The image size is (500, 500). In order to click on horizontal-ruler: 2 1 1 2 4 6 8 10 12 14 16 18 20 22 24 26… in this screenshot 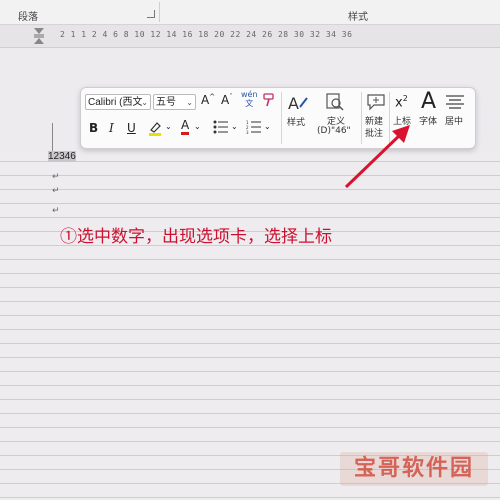, I will do `click(250, 36)`.